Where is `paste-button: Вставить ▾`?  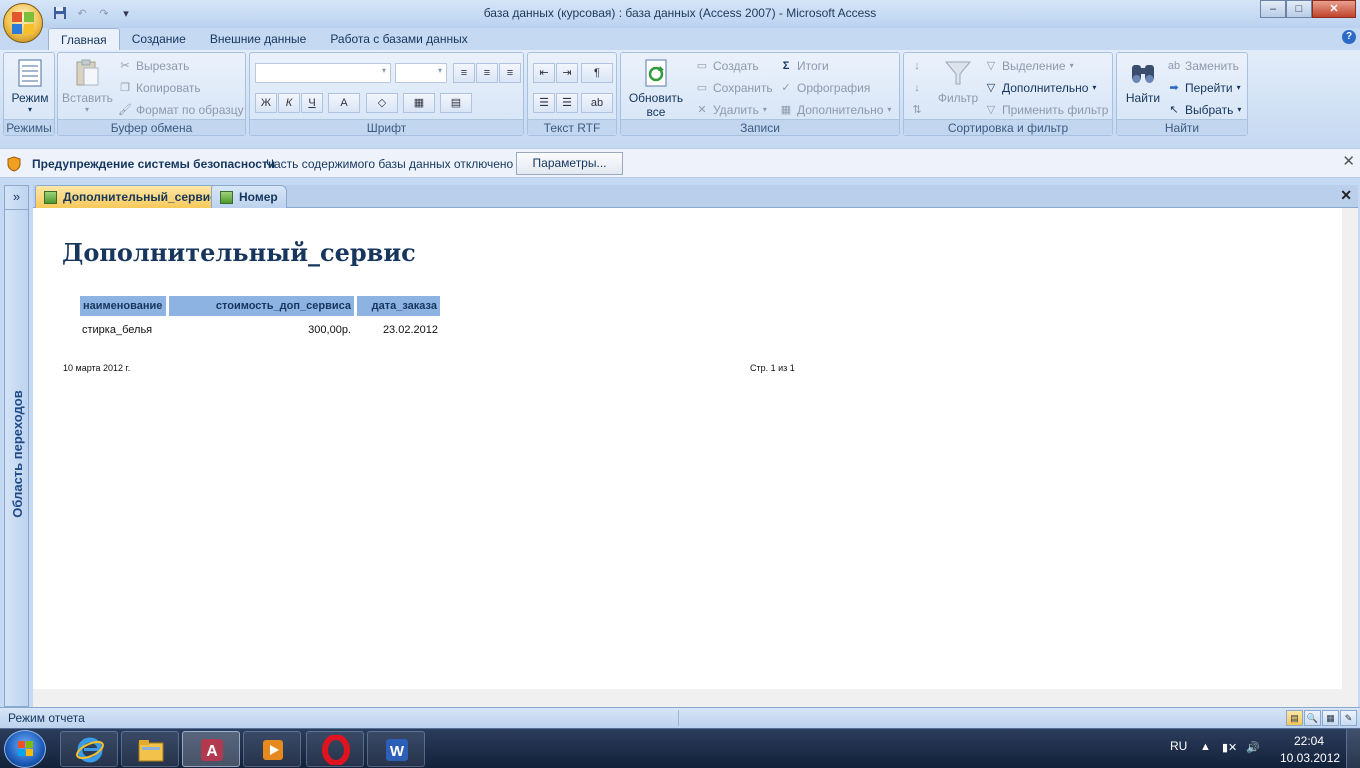
paste-button: Вставить ▾ is located at coordinates (87, 85).